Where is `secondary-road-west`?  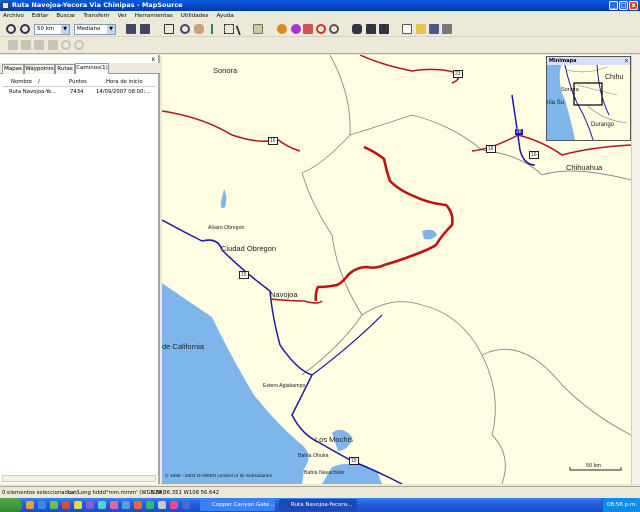 secondary-road-west is located at coordinates (231, 131).